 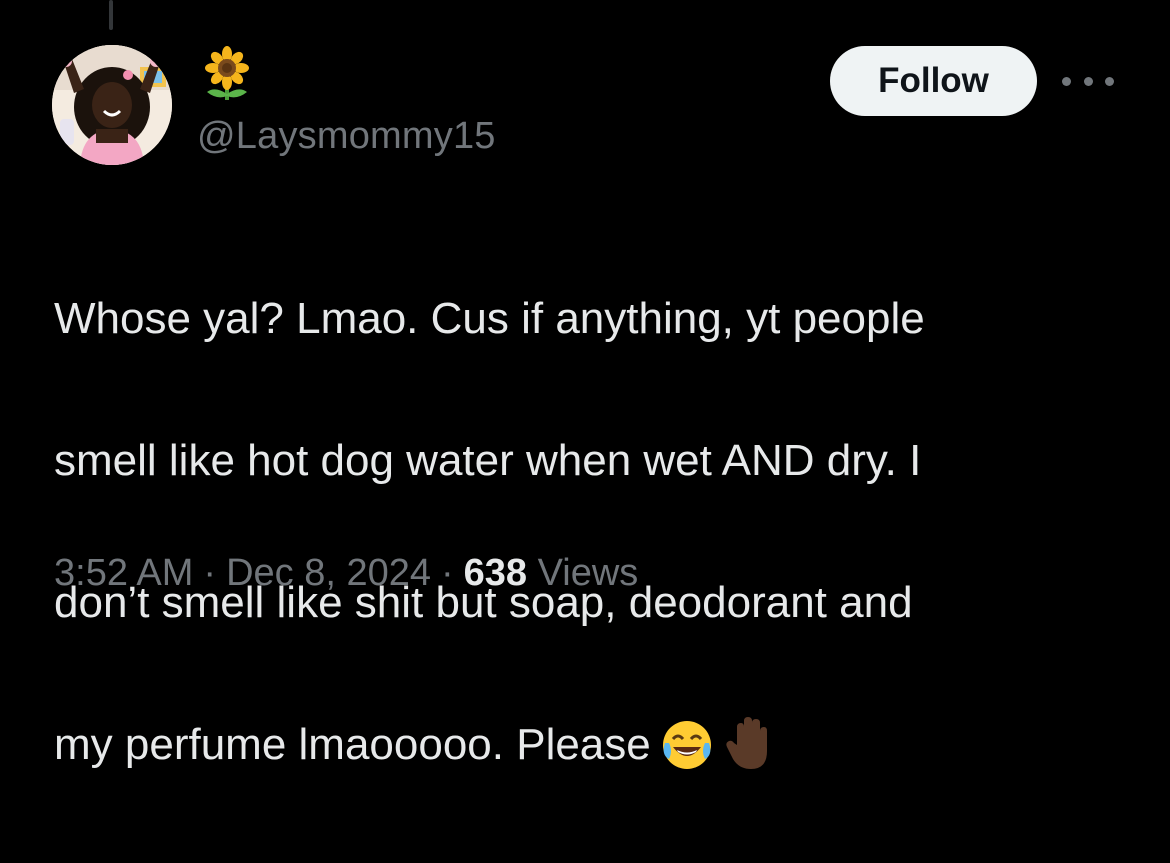 I want to click on tweet-text-last-line: my perfume lmaooooo. Please, so click(x=599, y=750).